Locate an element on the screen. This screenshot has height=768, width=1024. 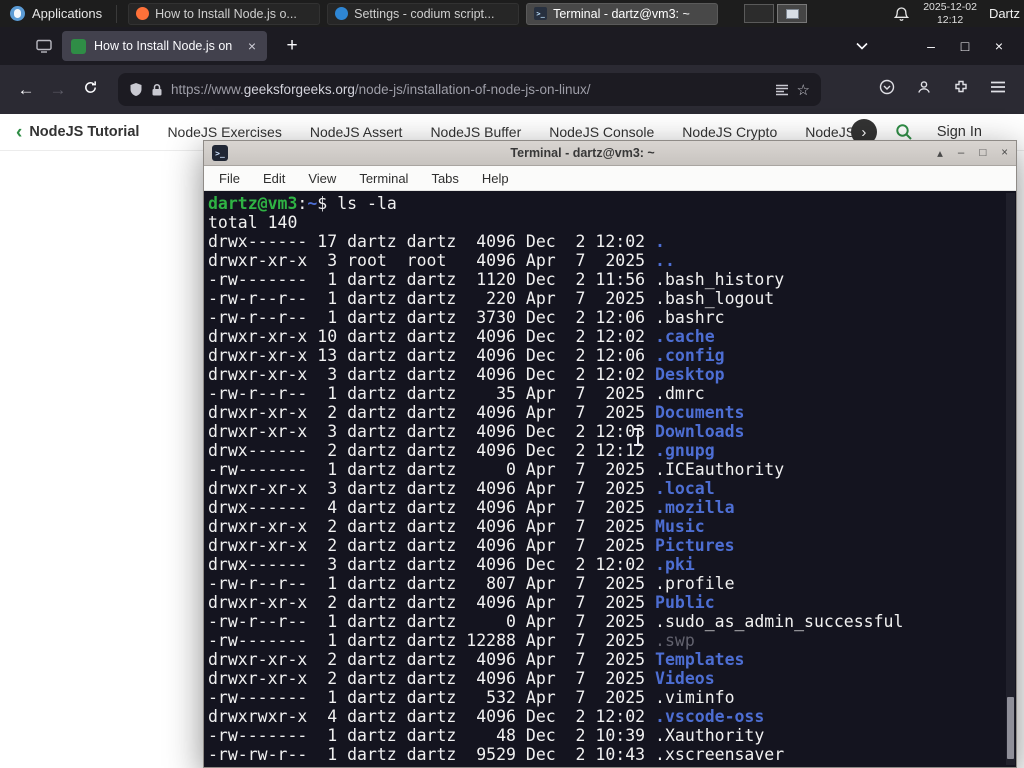
panel-separator is located at coordinates (117, 13).